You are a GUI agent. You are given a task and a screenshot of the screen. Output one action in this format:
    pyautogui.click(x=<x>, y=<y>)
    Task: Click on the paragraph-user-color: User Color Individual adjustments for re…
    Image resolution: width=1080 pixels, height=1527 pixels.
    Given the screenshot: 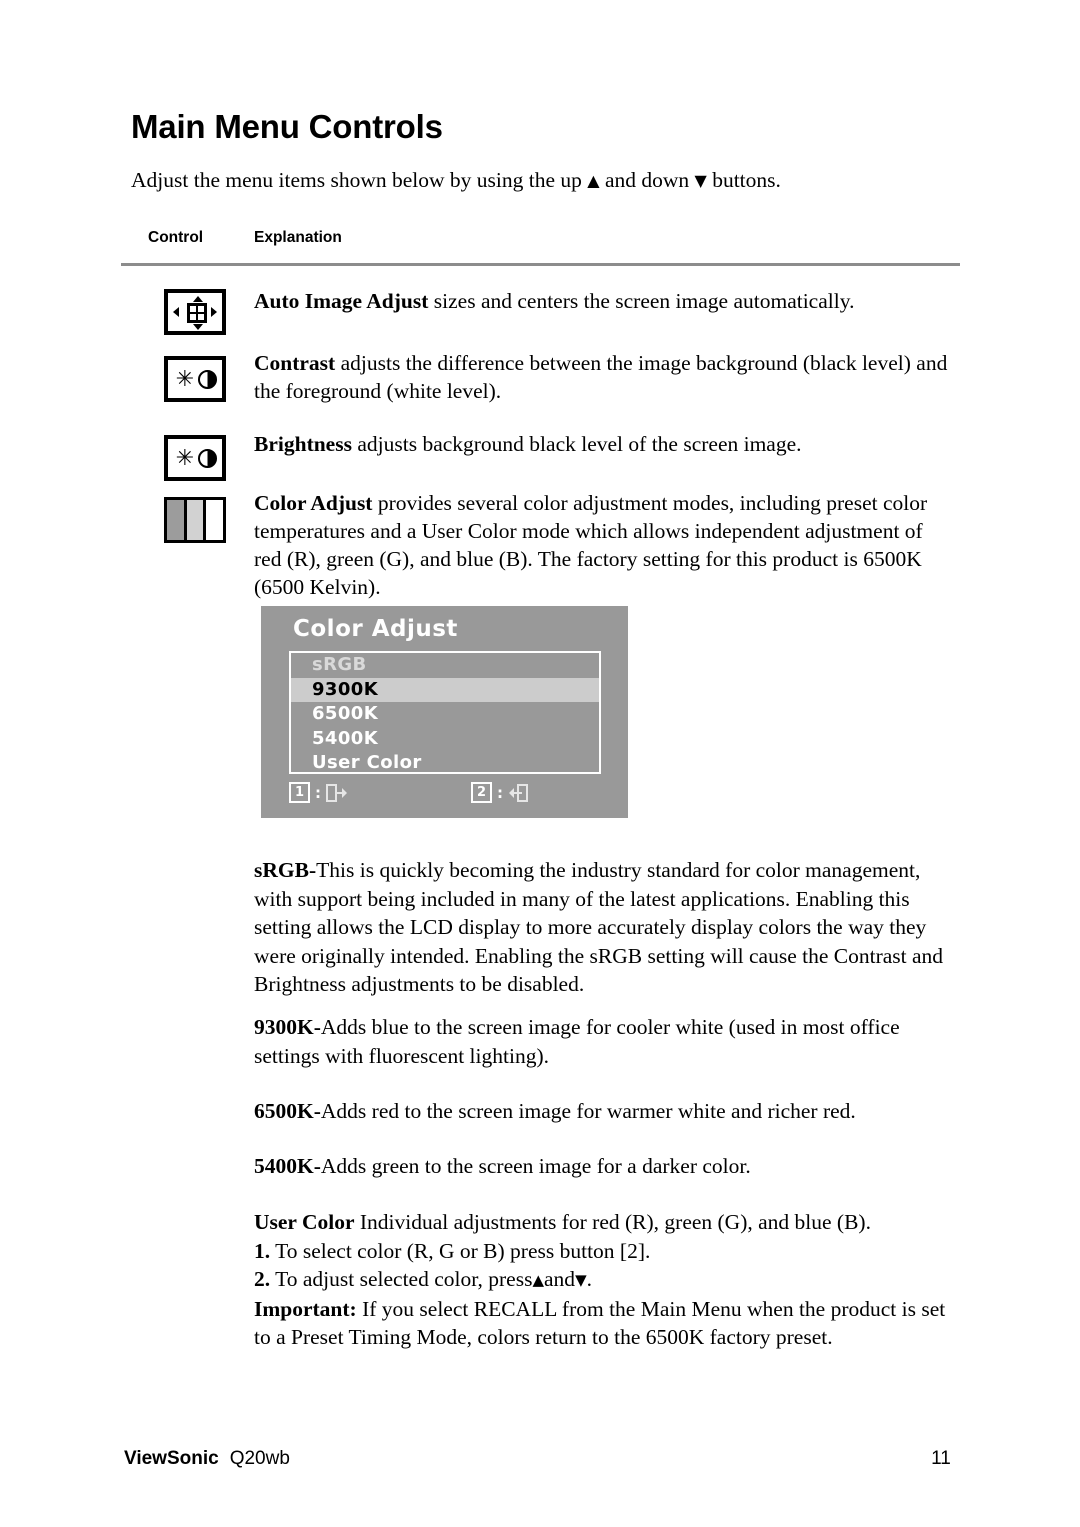 What is the action you would take?
    pyautogui.click(x=605, y=1280)
    